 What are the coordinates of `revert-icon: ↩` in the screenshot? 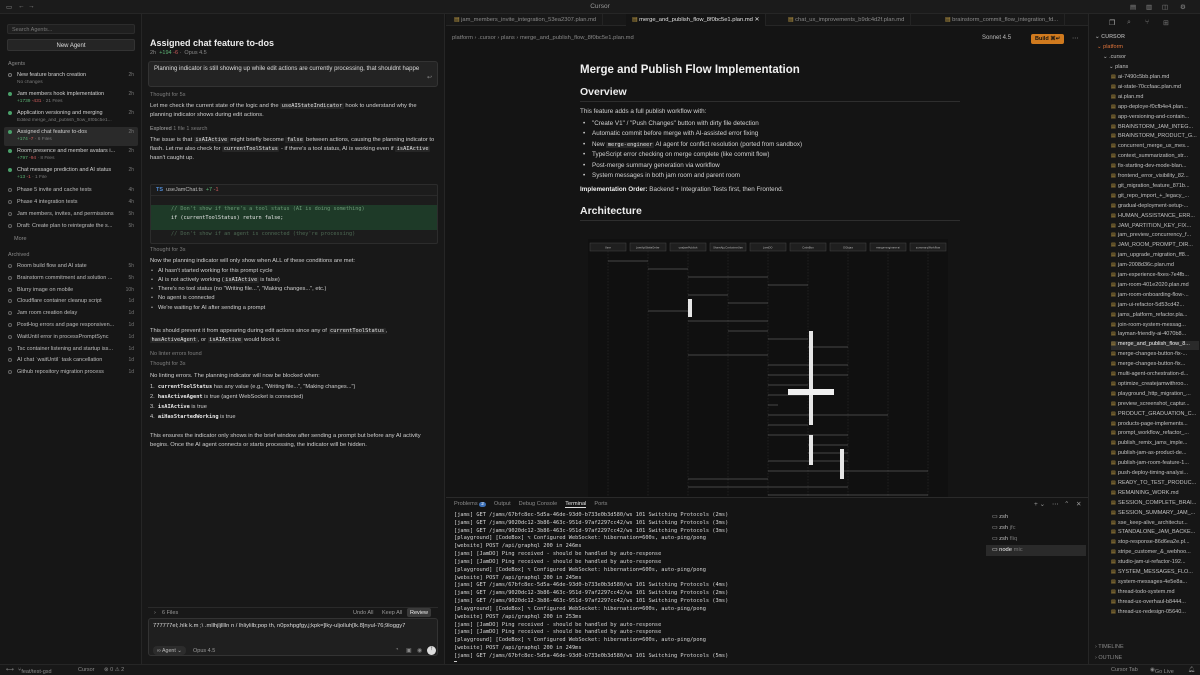 It's located at (429, 78).